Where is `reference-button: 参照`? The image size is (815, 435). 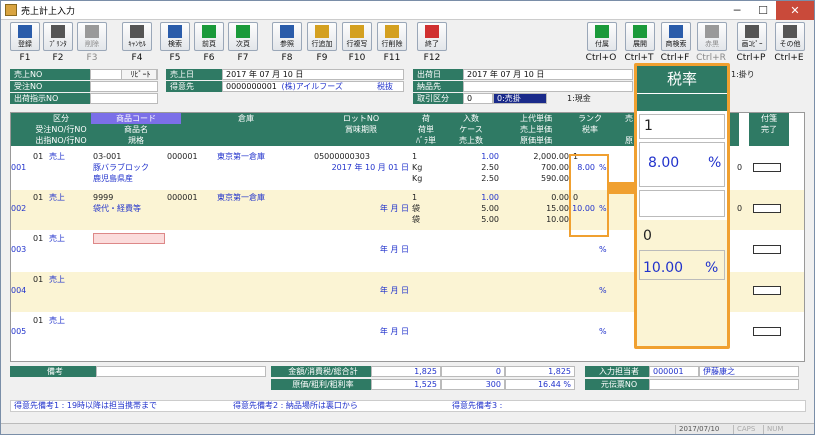 reference-button: 参照 is located at coordinates (287, 36).